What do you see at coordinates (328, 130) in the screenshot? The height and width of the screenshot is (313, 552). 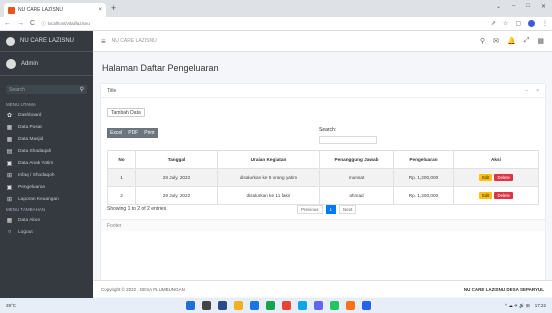 I see `search-label: Search:` at bounding box center [328, 130].